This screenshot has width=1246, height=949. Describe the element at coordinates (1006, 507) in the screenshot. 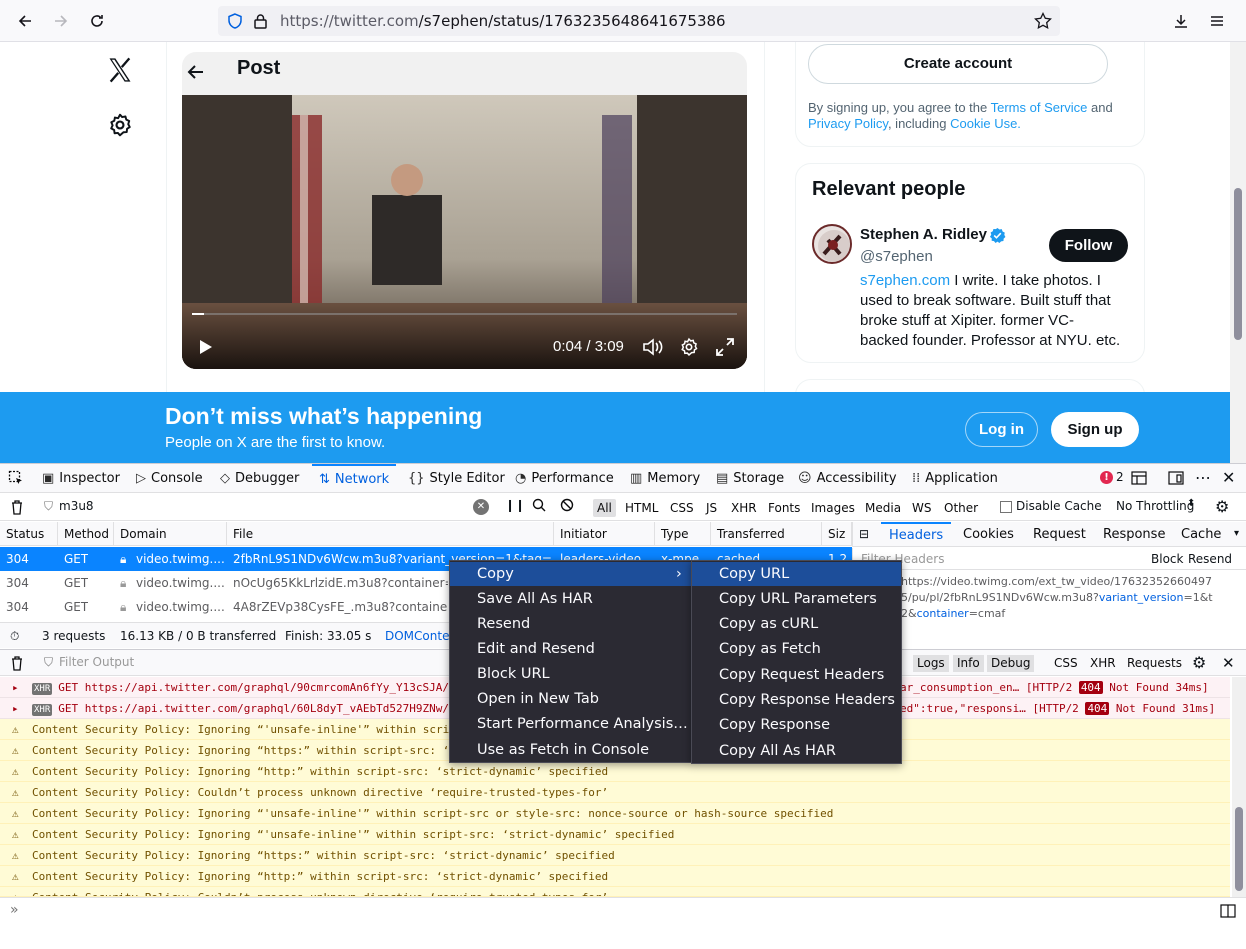

I see `disable-cache-checkbox` at that location.